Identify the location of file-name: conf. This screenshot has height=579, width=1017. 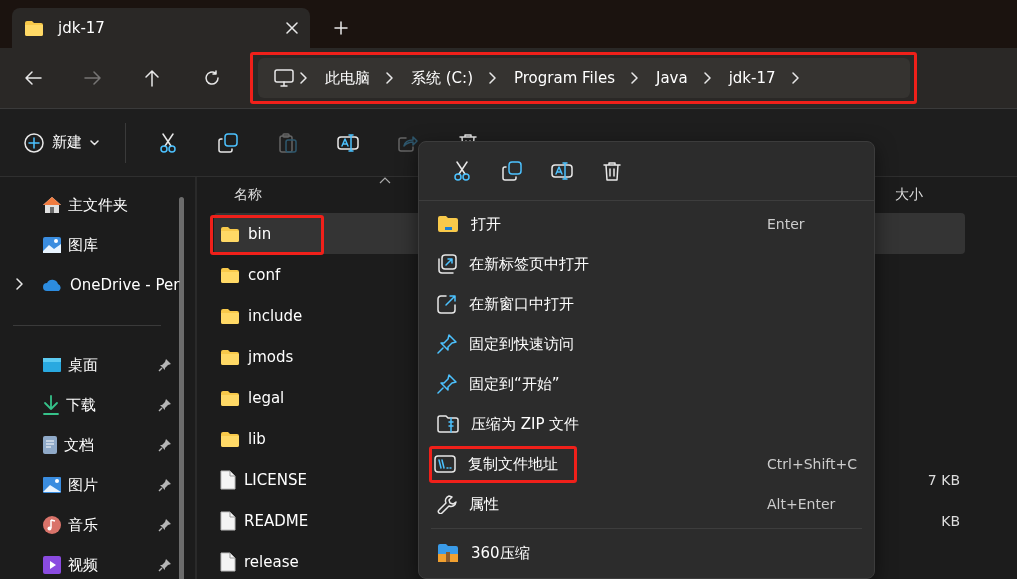
(264, 274).